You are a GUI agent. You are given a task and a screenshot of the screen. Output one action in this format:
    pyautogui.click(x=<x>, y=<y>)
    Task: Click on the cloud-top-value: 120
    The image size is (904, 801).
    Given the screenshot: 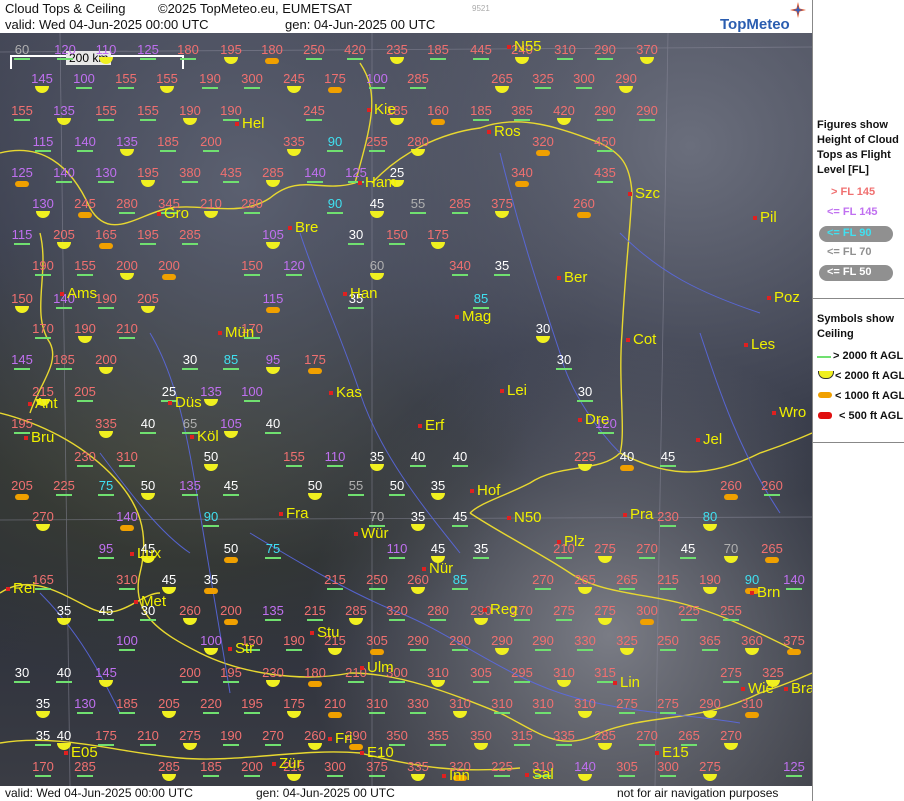 What is the action you would take?
    pyautogui.click(x=65, y=49)
    